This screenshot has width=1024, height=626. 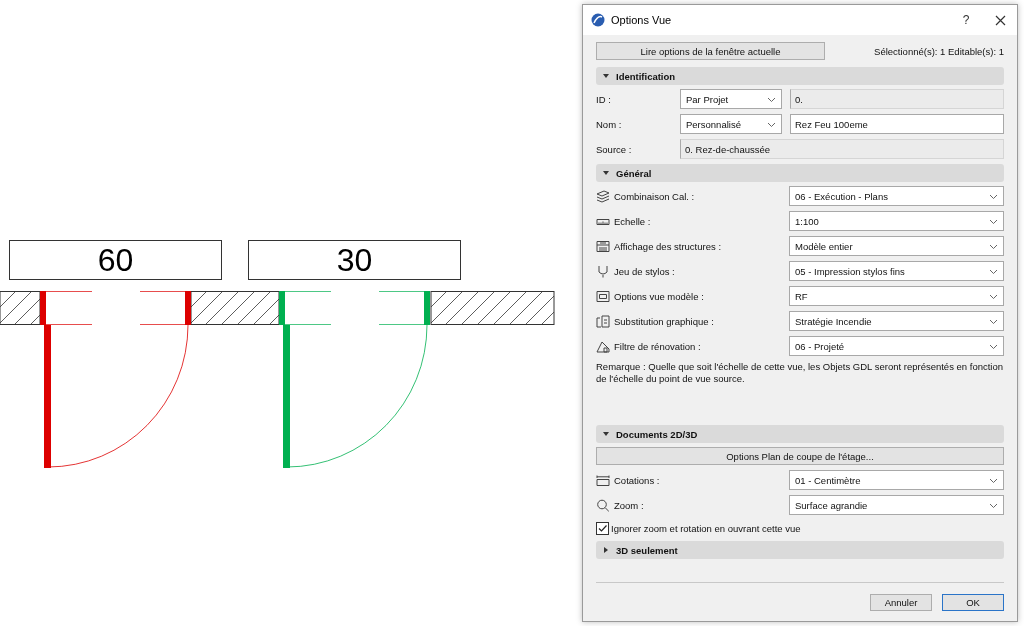 What do you see at coordinates (706, 528) in the screenshot?
I see `checkbox-label: Ignorer zoom et rotation en ouvrant cette vue` at bounding box center [706, 528].